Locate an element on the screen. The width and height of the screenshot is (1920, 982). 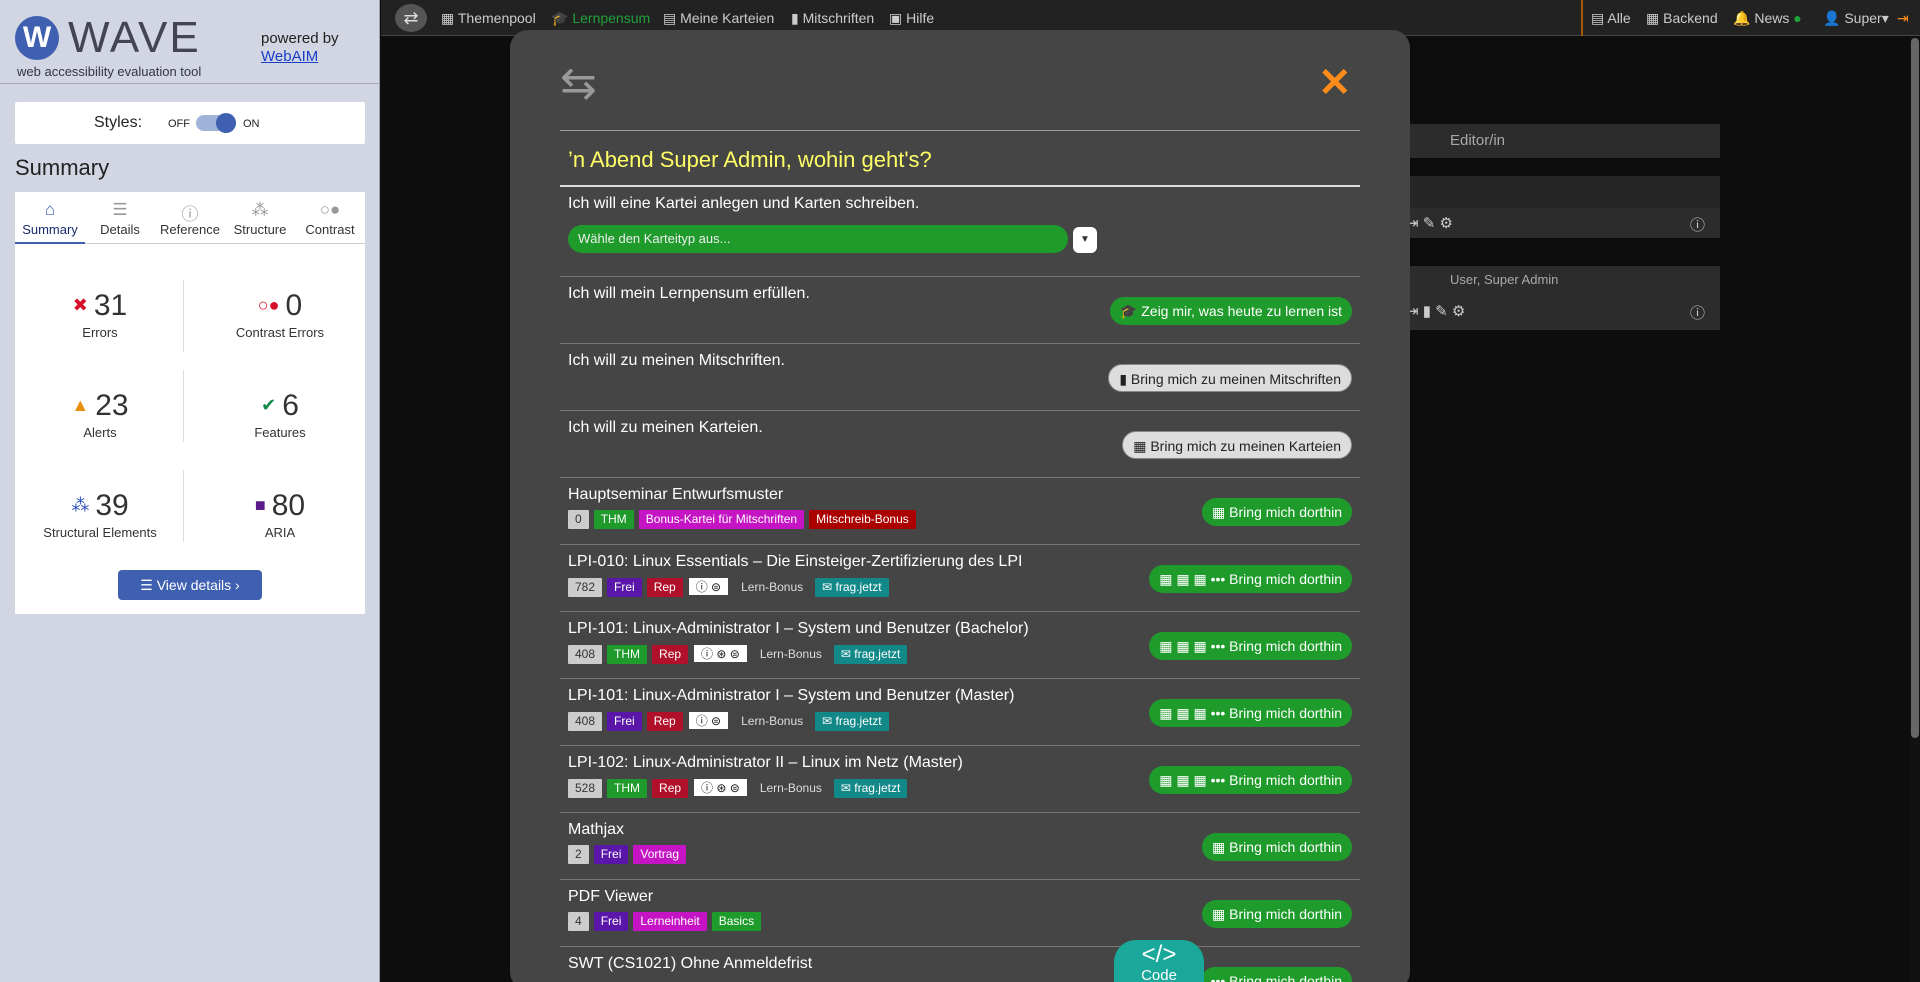
type-badge: Lerneinheit is located at coordinates (670, 921).